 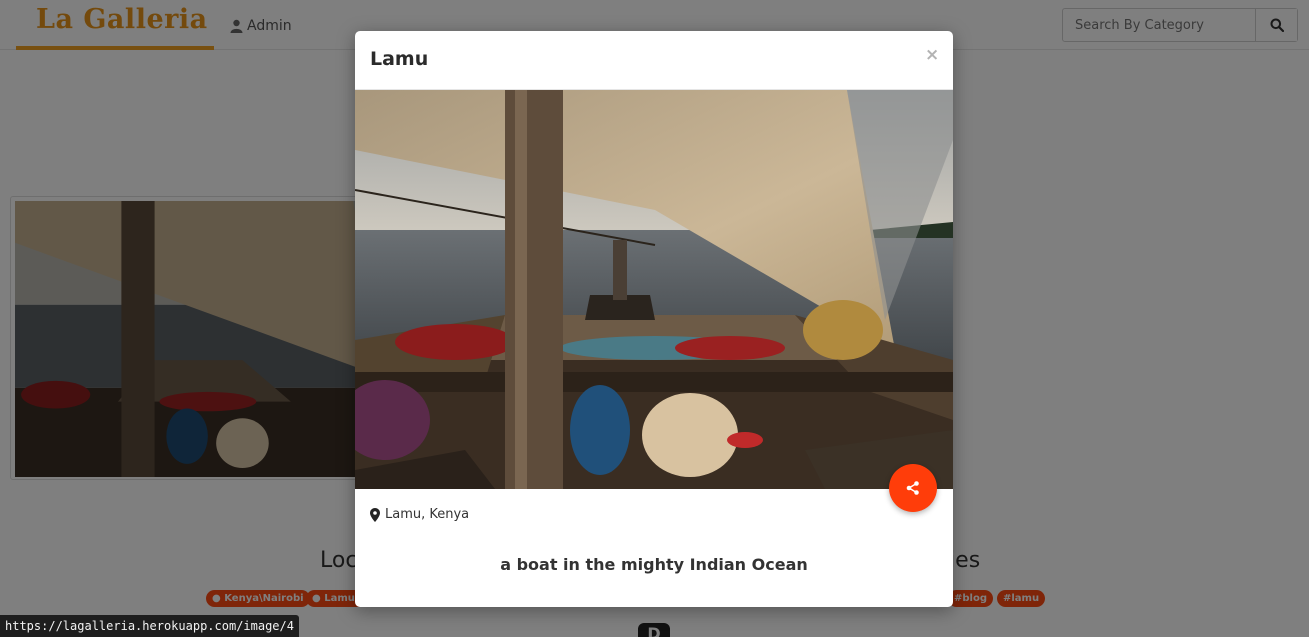 I want to click on modal-title: Lamu, so click(x=399, y=59).